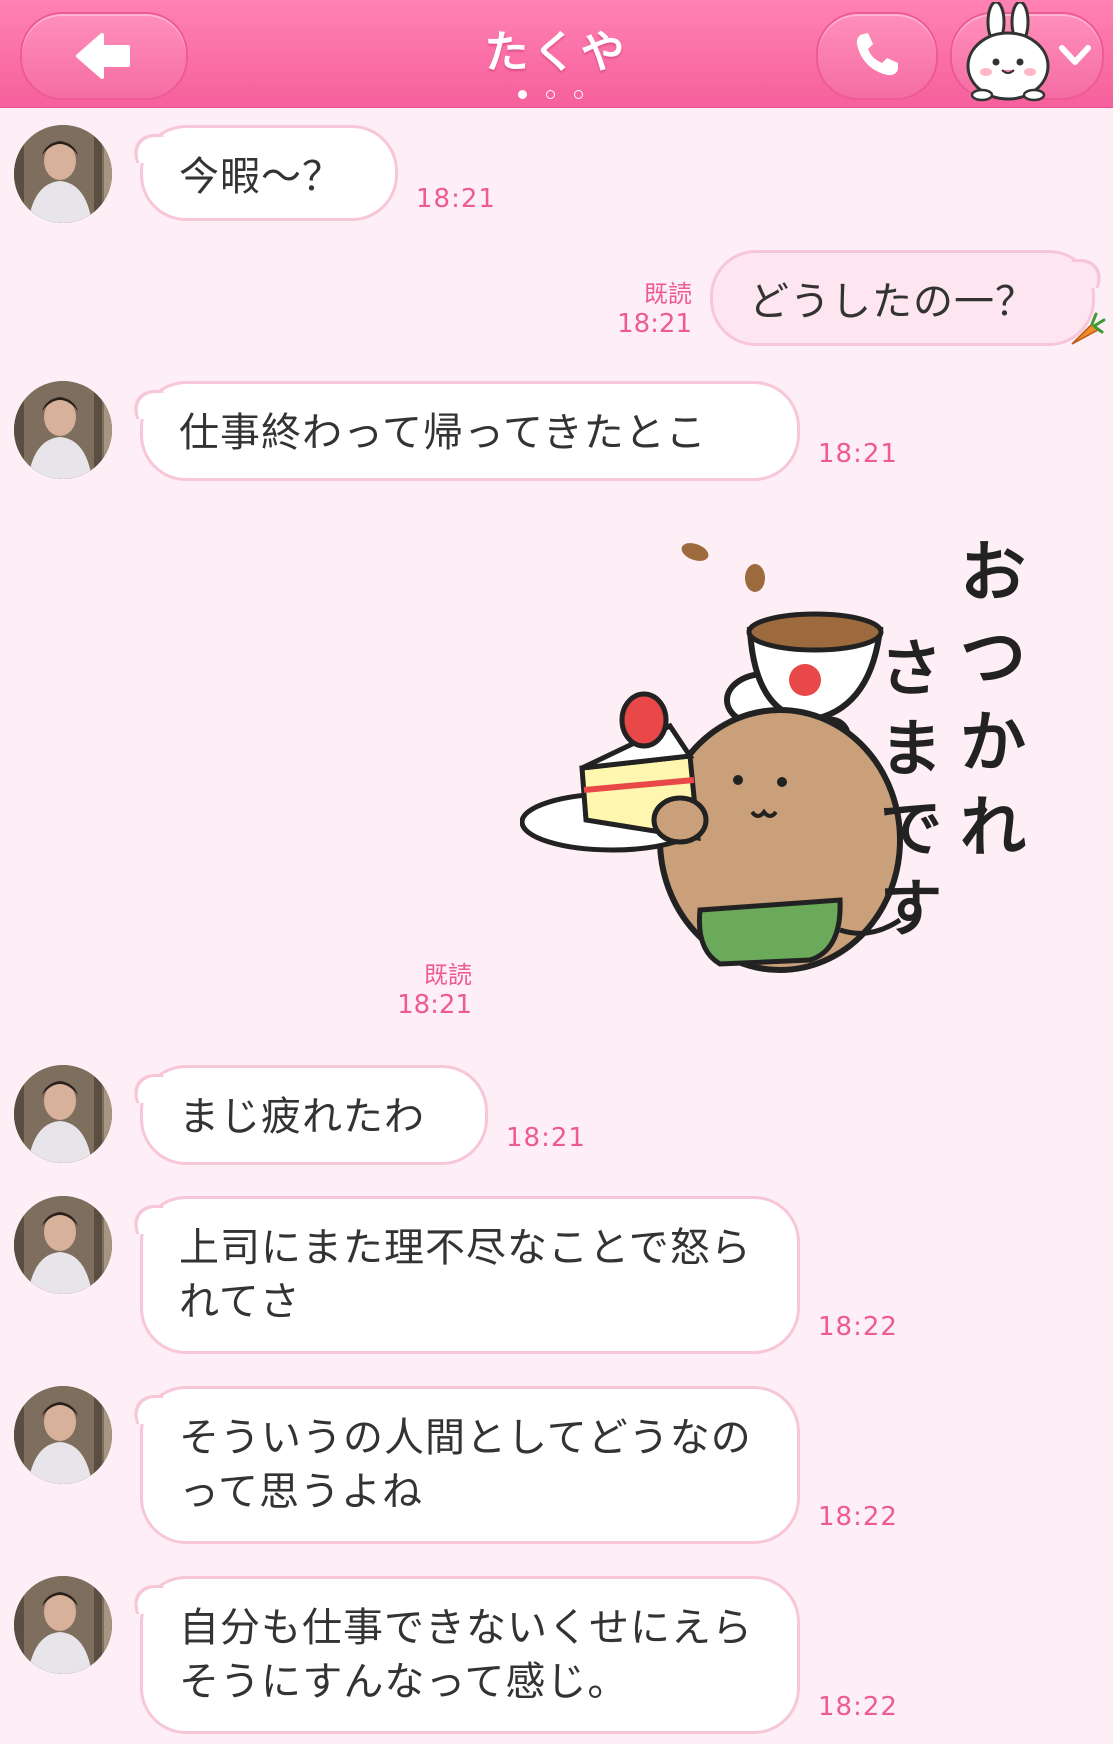 This screenshot has height=1744, width=1113. What do you see at coordinates (466, 1655) in the screenshot?
I see `message-text: 自分も仕事できないくせにえらそうにすんなって感じ。` at bounding box center [466, 1655].